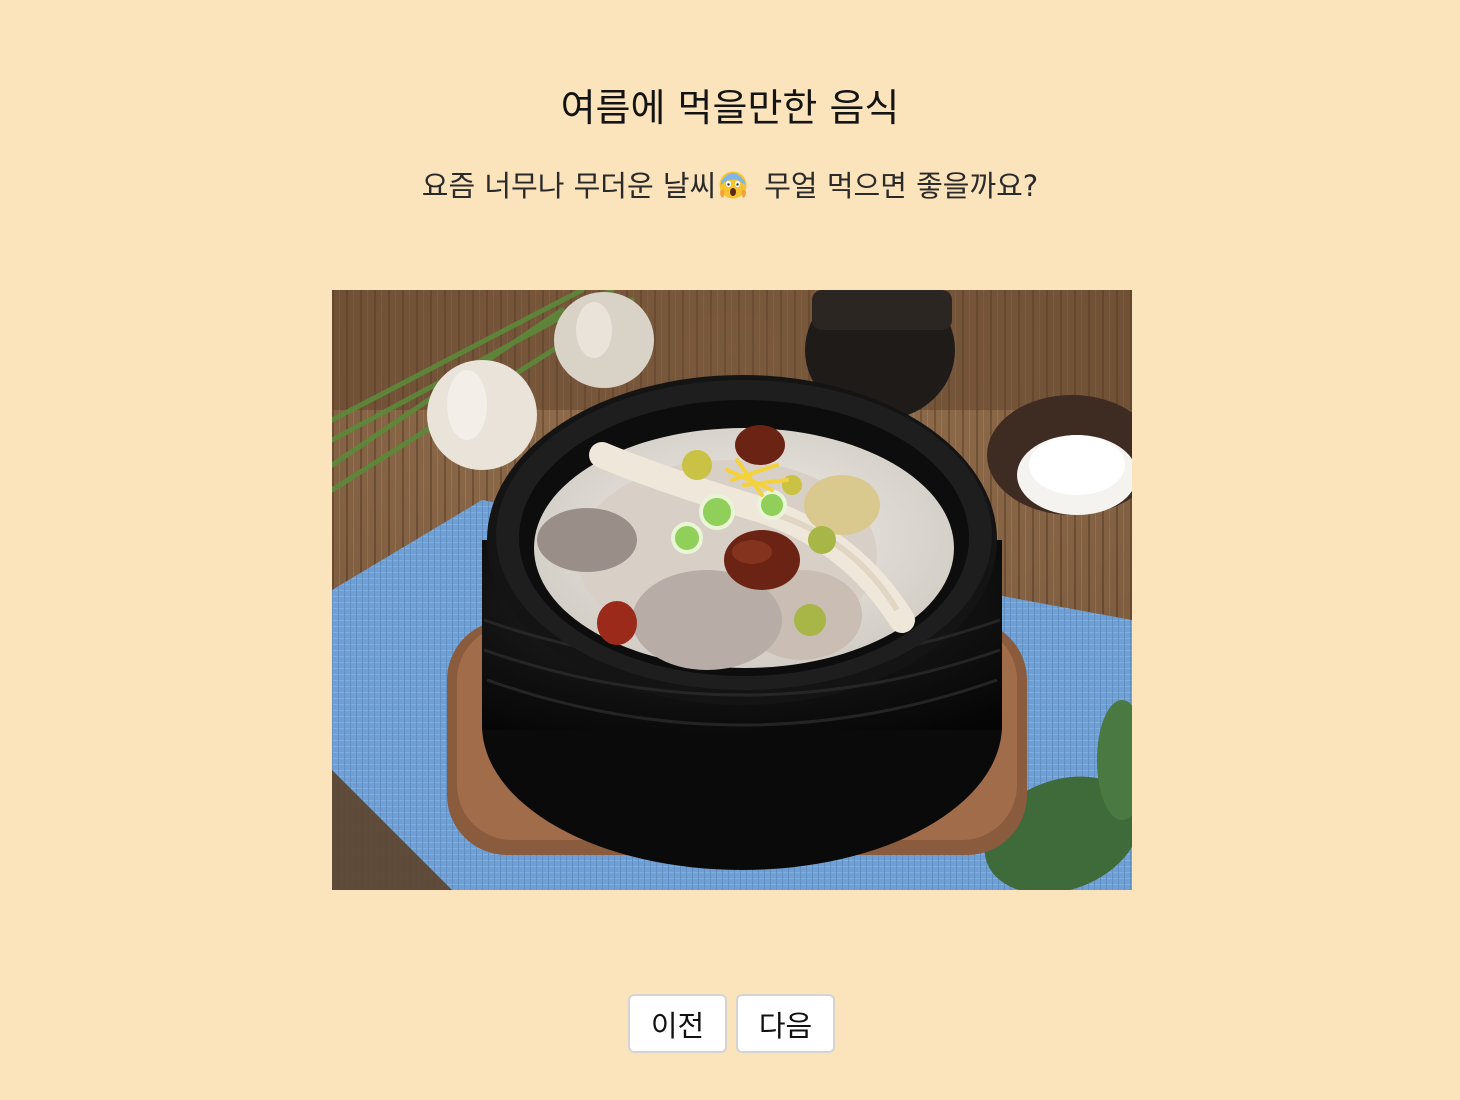 This screenshot has width=1460, height=1100. I want to click on subtitle-text-before: 요즘 너무나 무더운 날씨, so click(569, 186).